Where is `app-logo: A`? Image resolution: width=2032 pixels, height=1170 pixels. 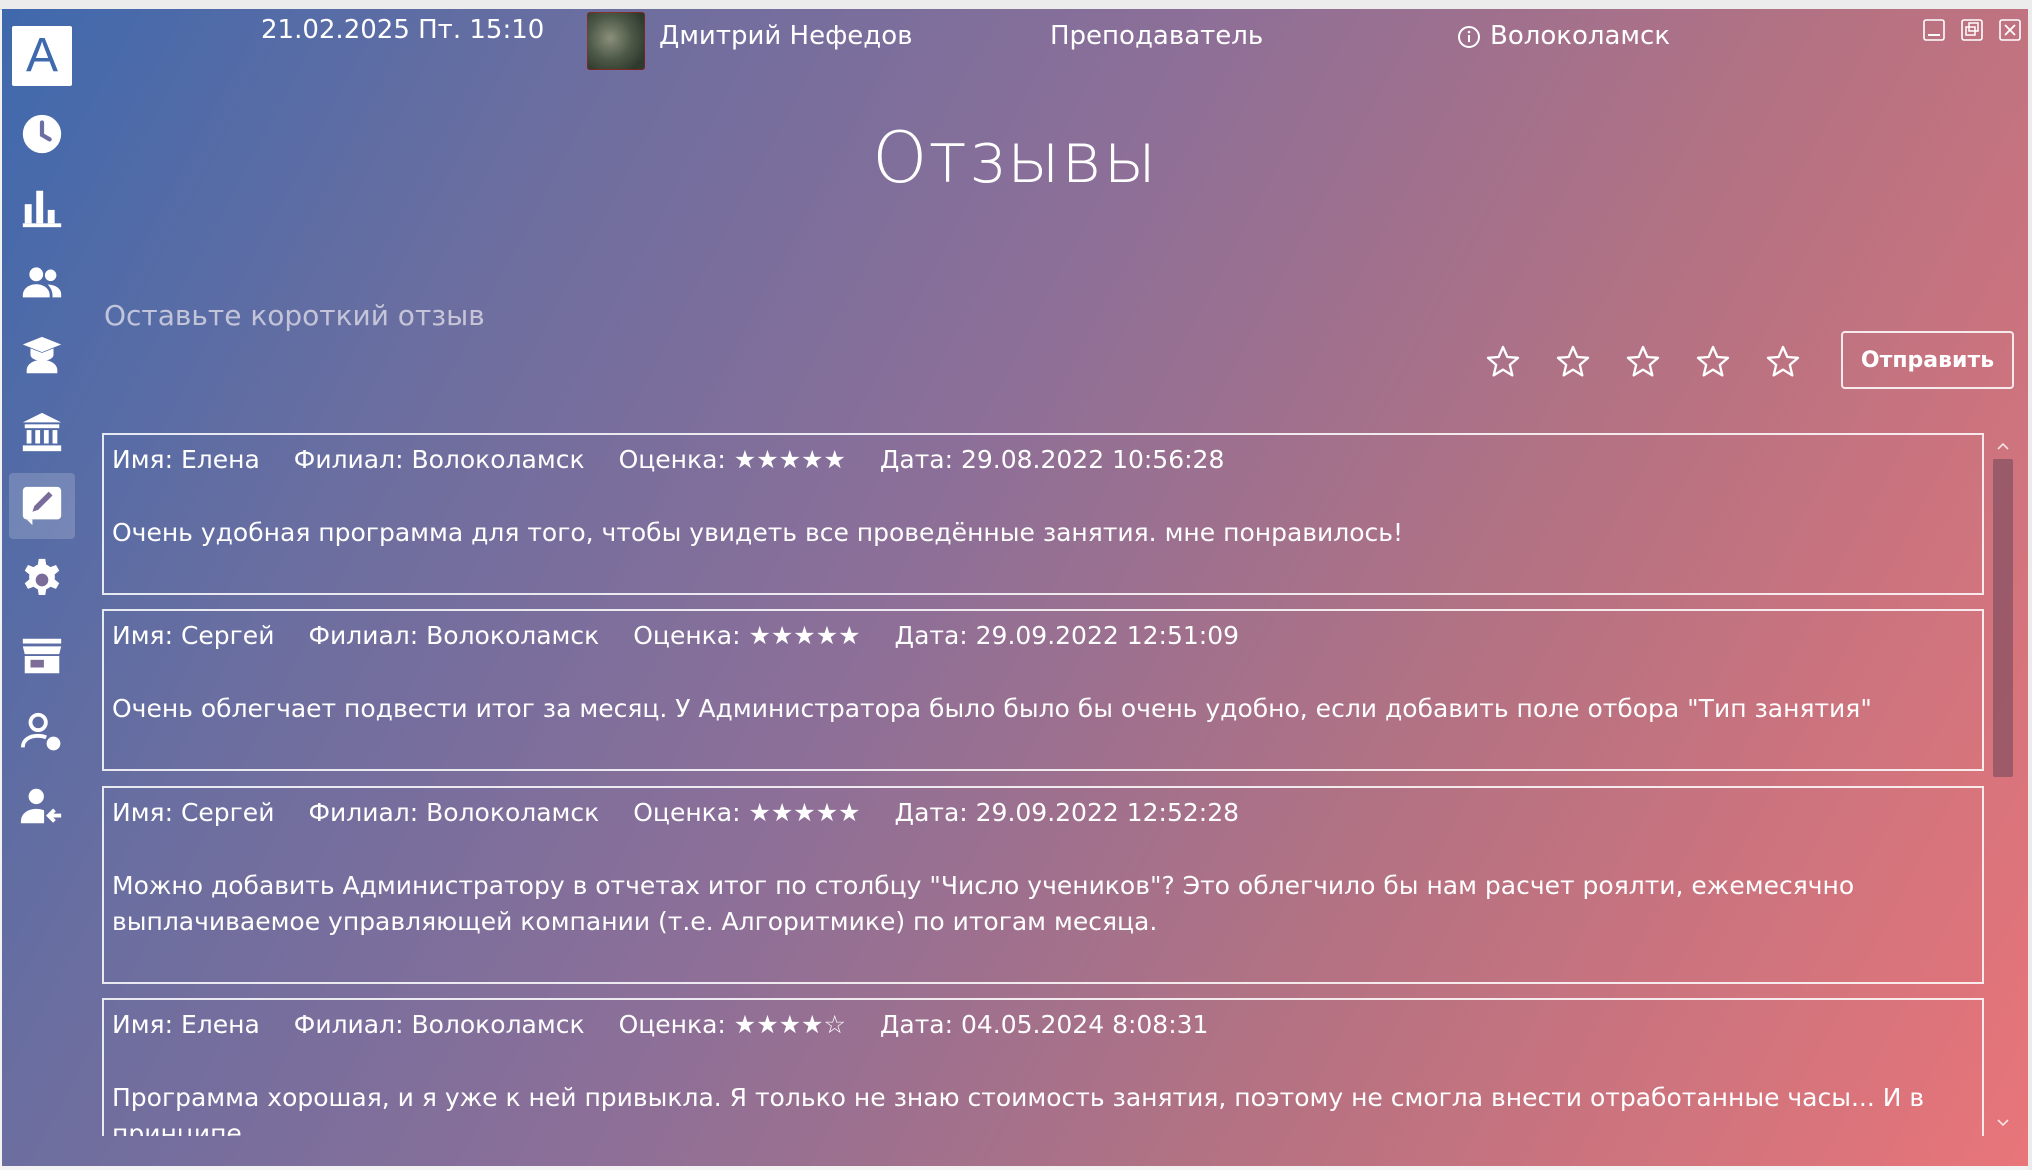
app-logo: A is located at coordinates (42, 56).